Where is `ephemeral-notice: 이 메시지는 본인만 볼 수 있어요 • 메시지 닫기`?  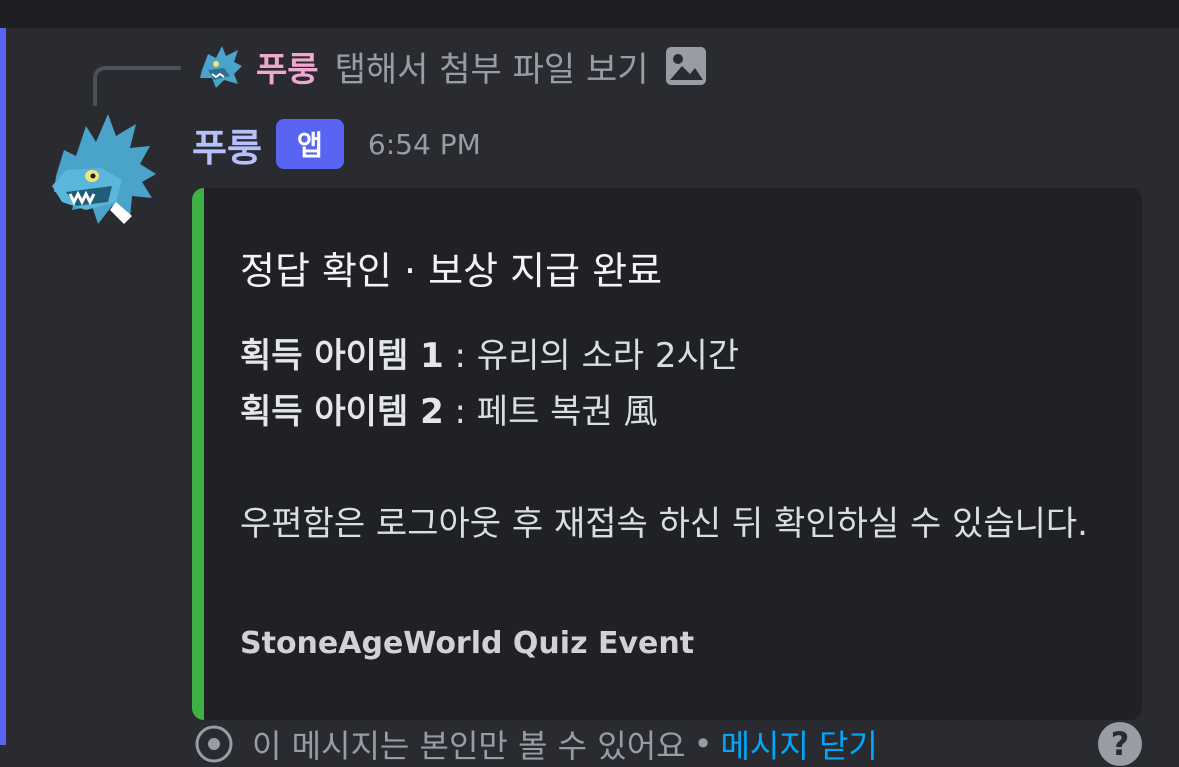
ephemeral-notice: 이 메시지는 본인만 볼 수 있어요 • 메시지 닫기 is located at coordinates (536, 744).